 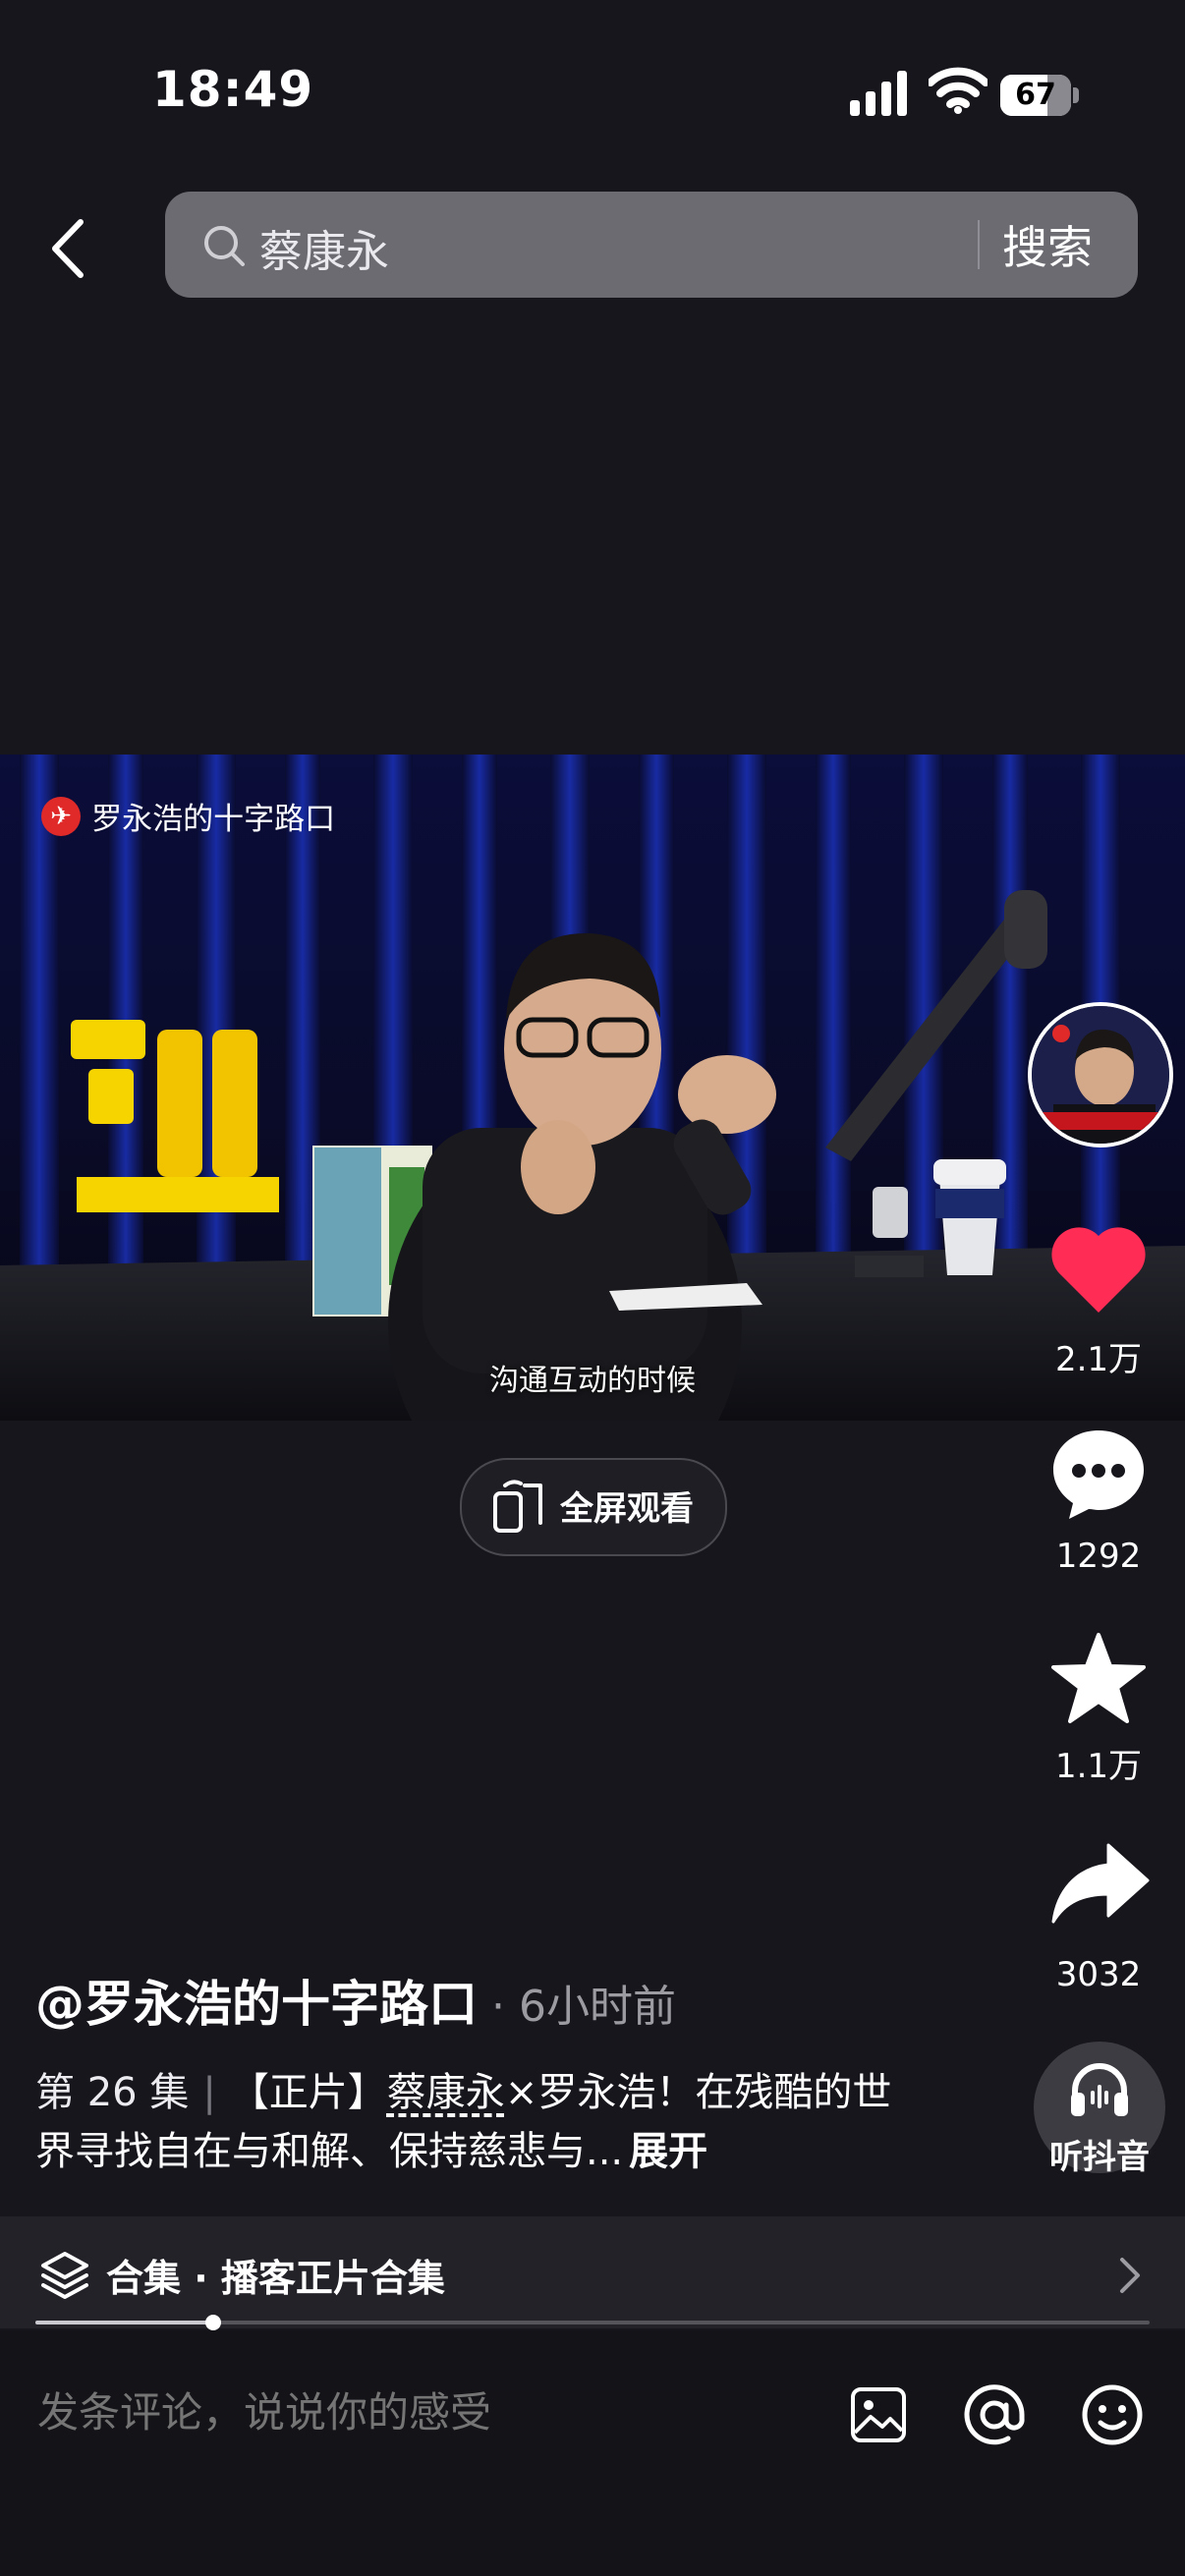 What do you see at coordinates (411, 2412) in the screenshot?
I see `comment-input` at bounding box center [411, 2412].